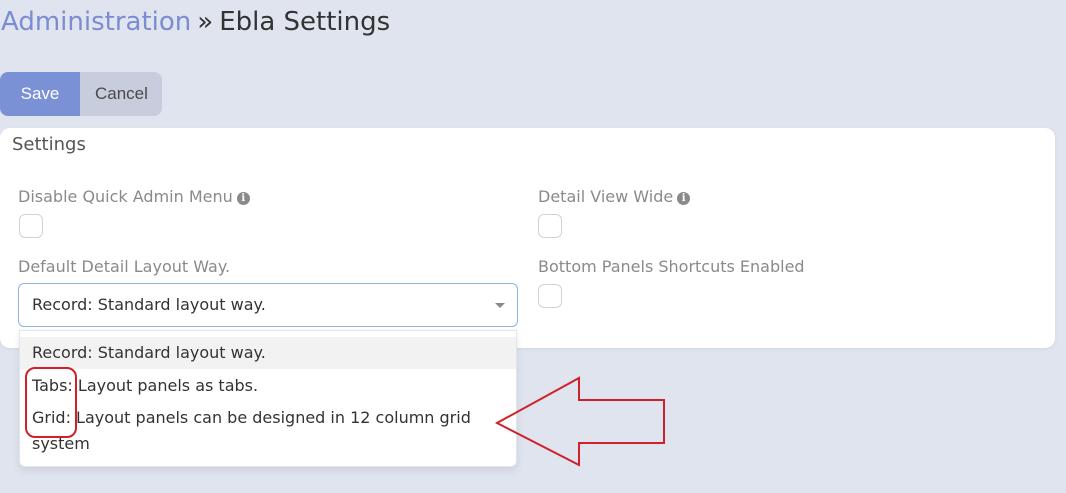  What do you see at coordinates (268, 386) in the screenshot?
I see `dropdown-option-tabs: Tabs: Layout panels as tabs.` at bounding box center [268, 386].